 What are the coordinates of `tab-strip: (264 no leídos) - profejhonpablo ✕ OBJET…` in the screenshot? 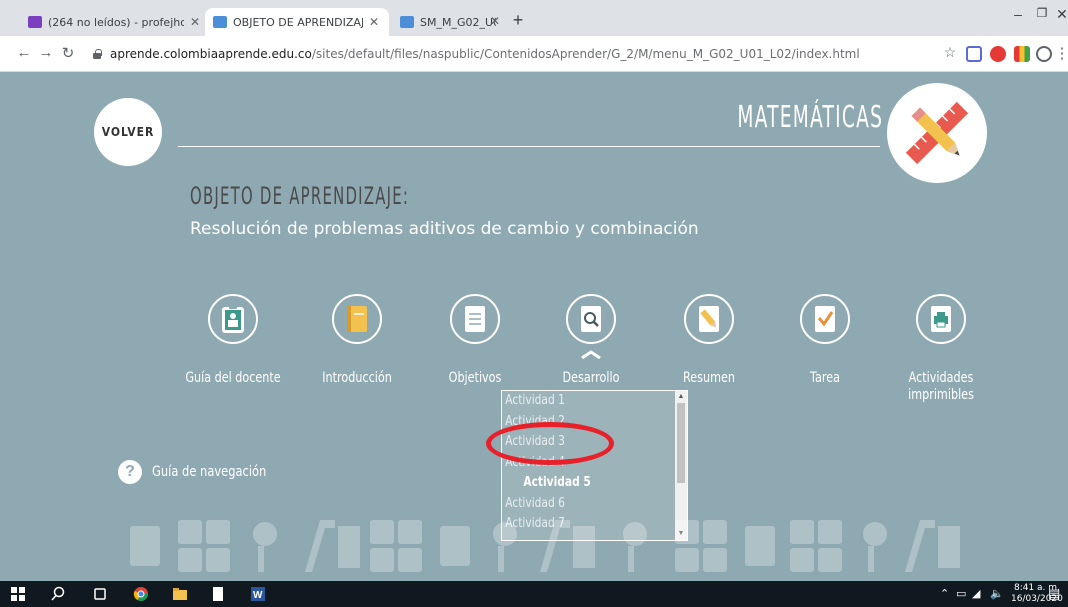 It's located at (534, 18).